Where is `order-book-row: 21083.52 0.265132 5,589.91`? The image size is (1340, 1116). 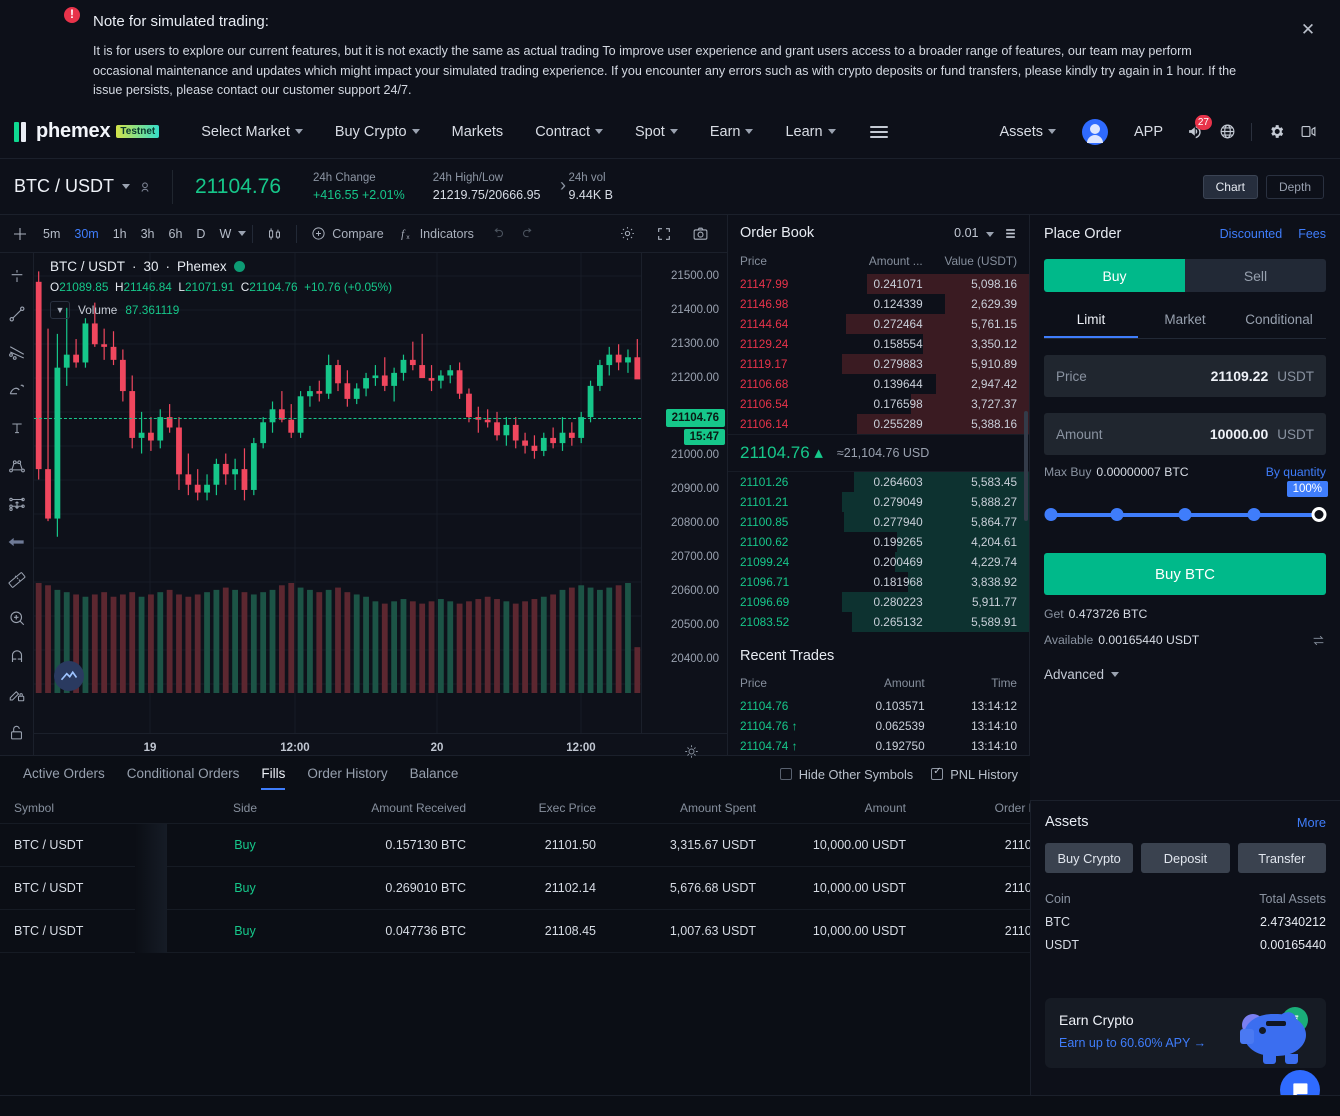
order-book-row: 21083.52 0.265132 5,589.91 is located at coordinates (878, 622).